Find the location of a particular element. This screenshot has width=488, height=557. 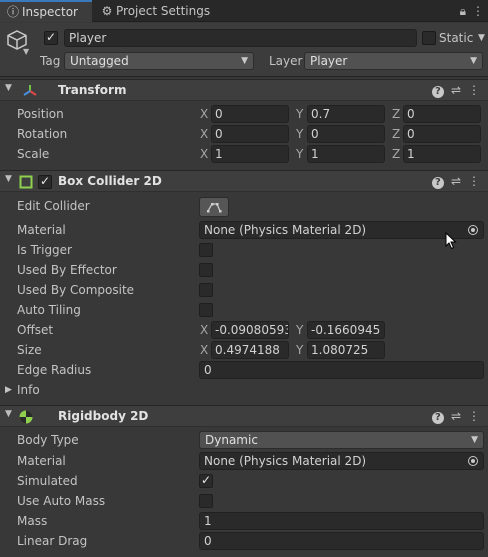

tag-dropdown: Untagged ▼ is located at coordinates (159, 61).